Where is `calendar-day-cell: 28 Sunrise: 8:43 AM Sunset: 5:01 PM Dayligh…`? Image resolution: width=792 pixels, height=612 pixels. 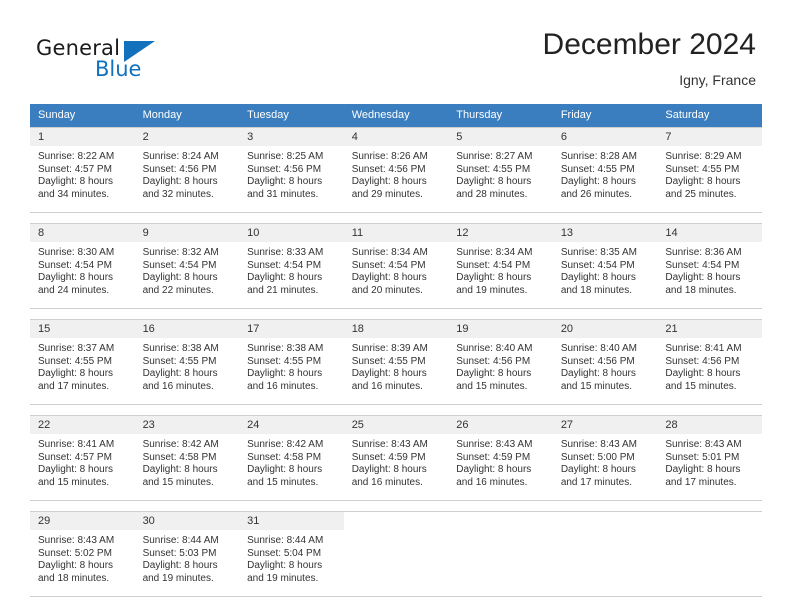
calendar-day-cell: 28 Sunrise: 8:43 AM Sunset: 5:01 PM Dayligh… is located at coordinates (709, 458).